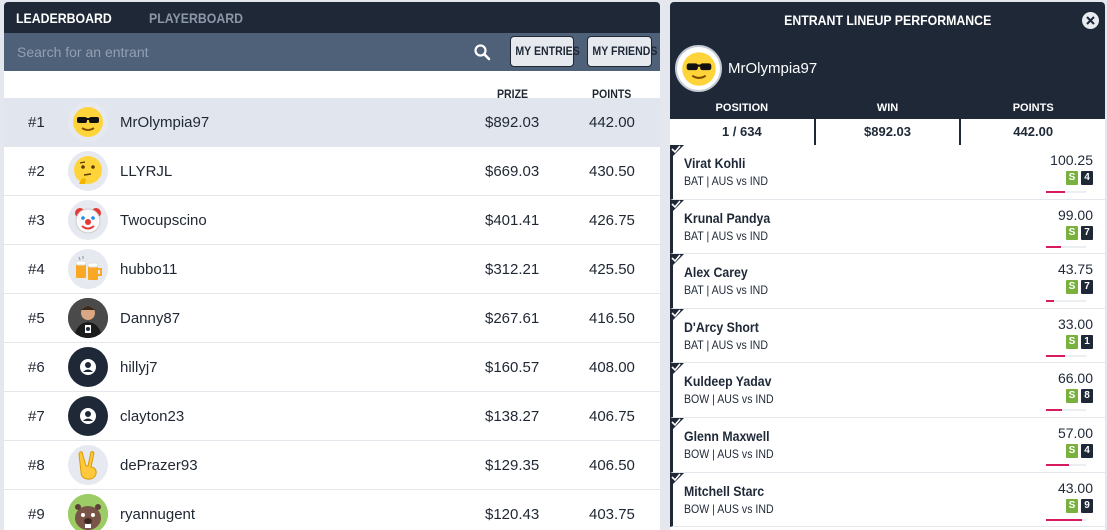 The image size is (1107, 530). Describe the element at coordinates (332, 318) in the screenshot. I see `table-row: #5 Danny87 $267.61 416.50` at that location.